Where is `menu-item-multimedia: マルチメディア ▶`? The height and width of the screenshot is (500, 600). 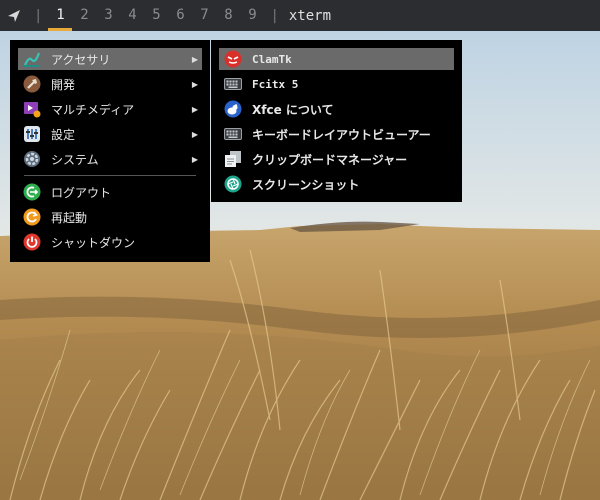 menu-item-multimedia: マルチメディア ▶ is located at coordinates (110, 109).